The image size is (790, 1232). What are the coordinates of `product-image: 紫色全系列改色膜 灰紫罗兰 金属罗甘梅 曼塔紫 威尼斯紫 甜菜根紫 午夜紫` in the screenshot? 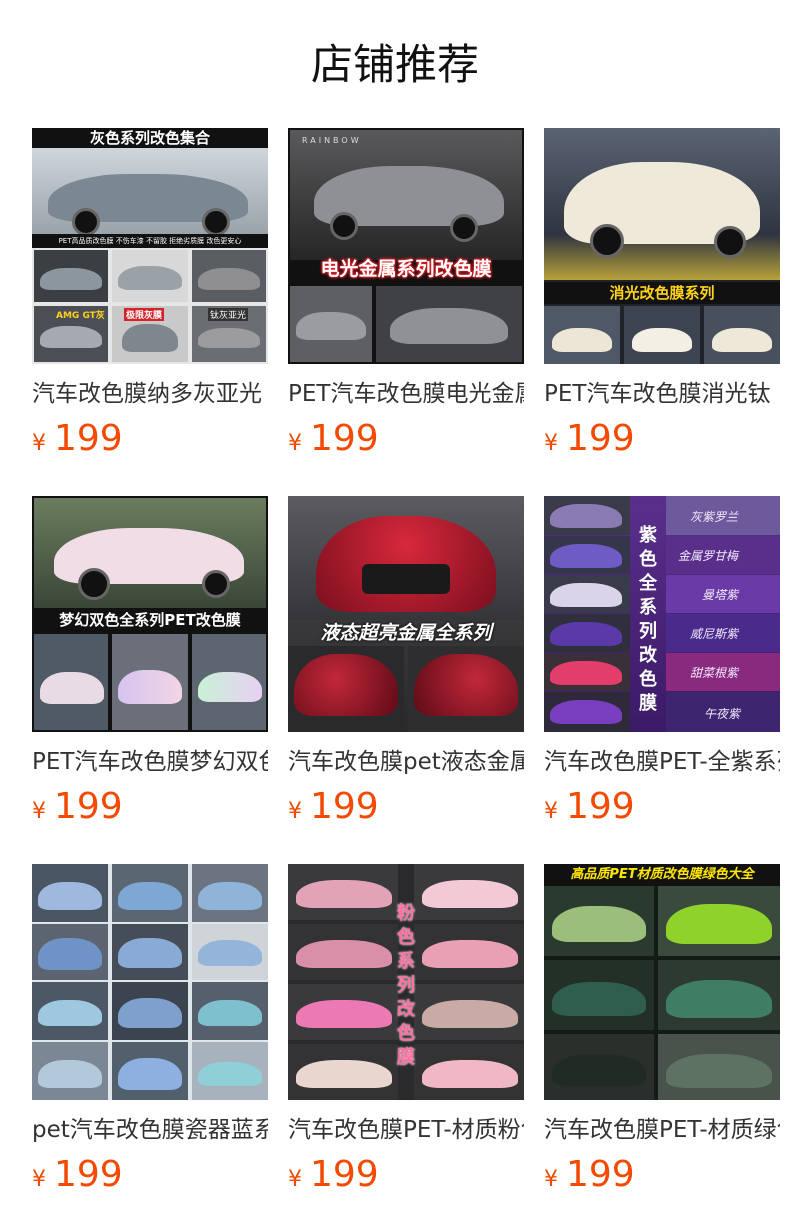 It's located at (662, 614).